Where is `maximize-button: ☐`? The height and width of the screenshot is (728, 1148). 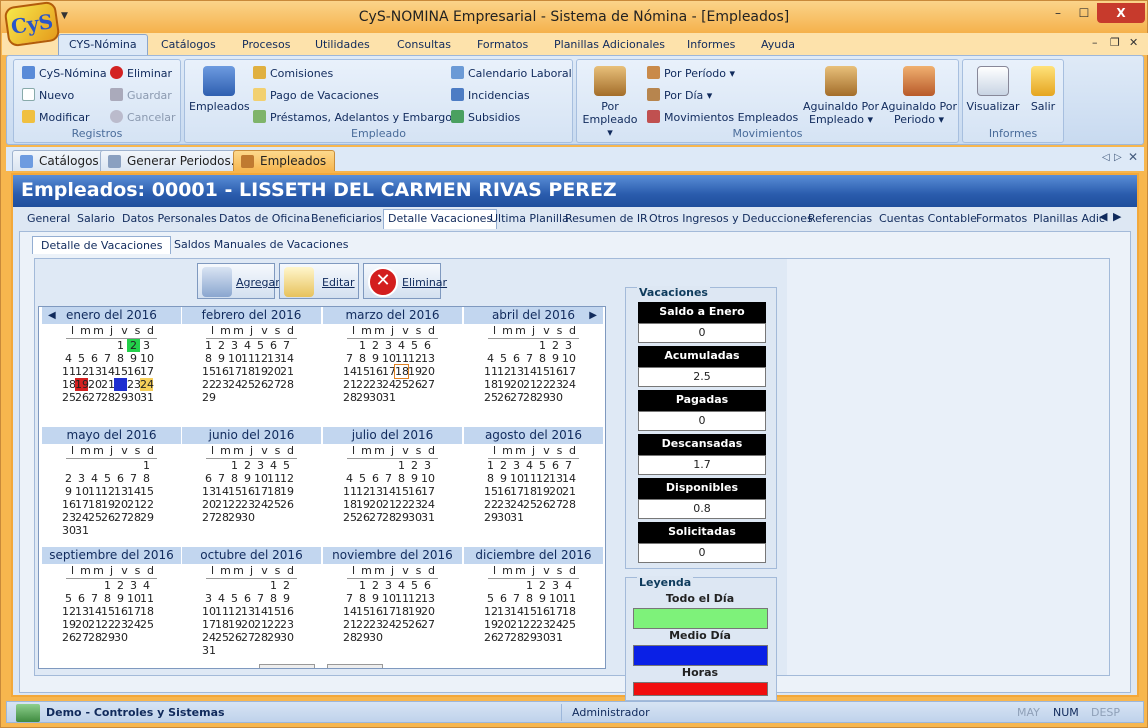
maximize-button: ☐ is located at coordinates (1084, 13).